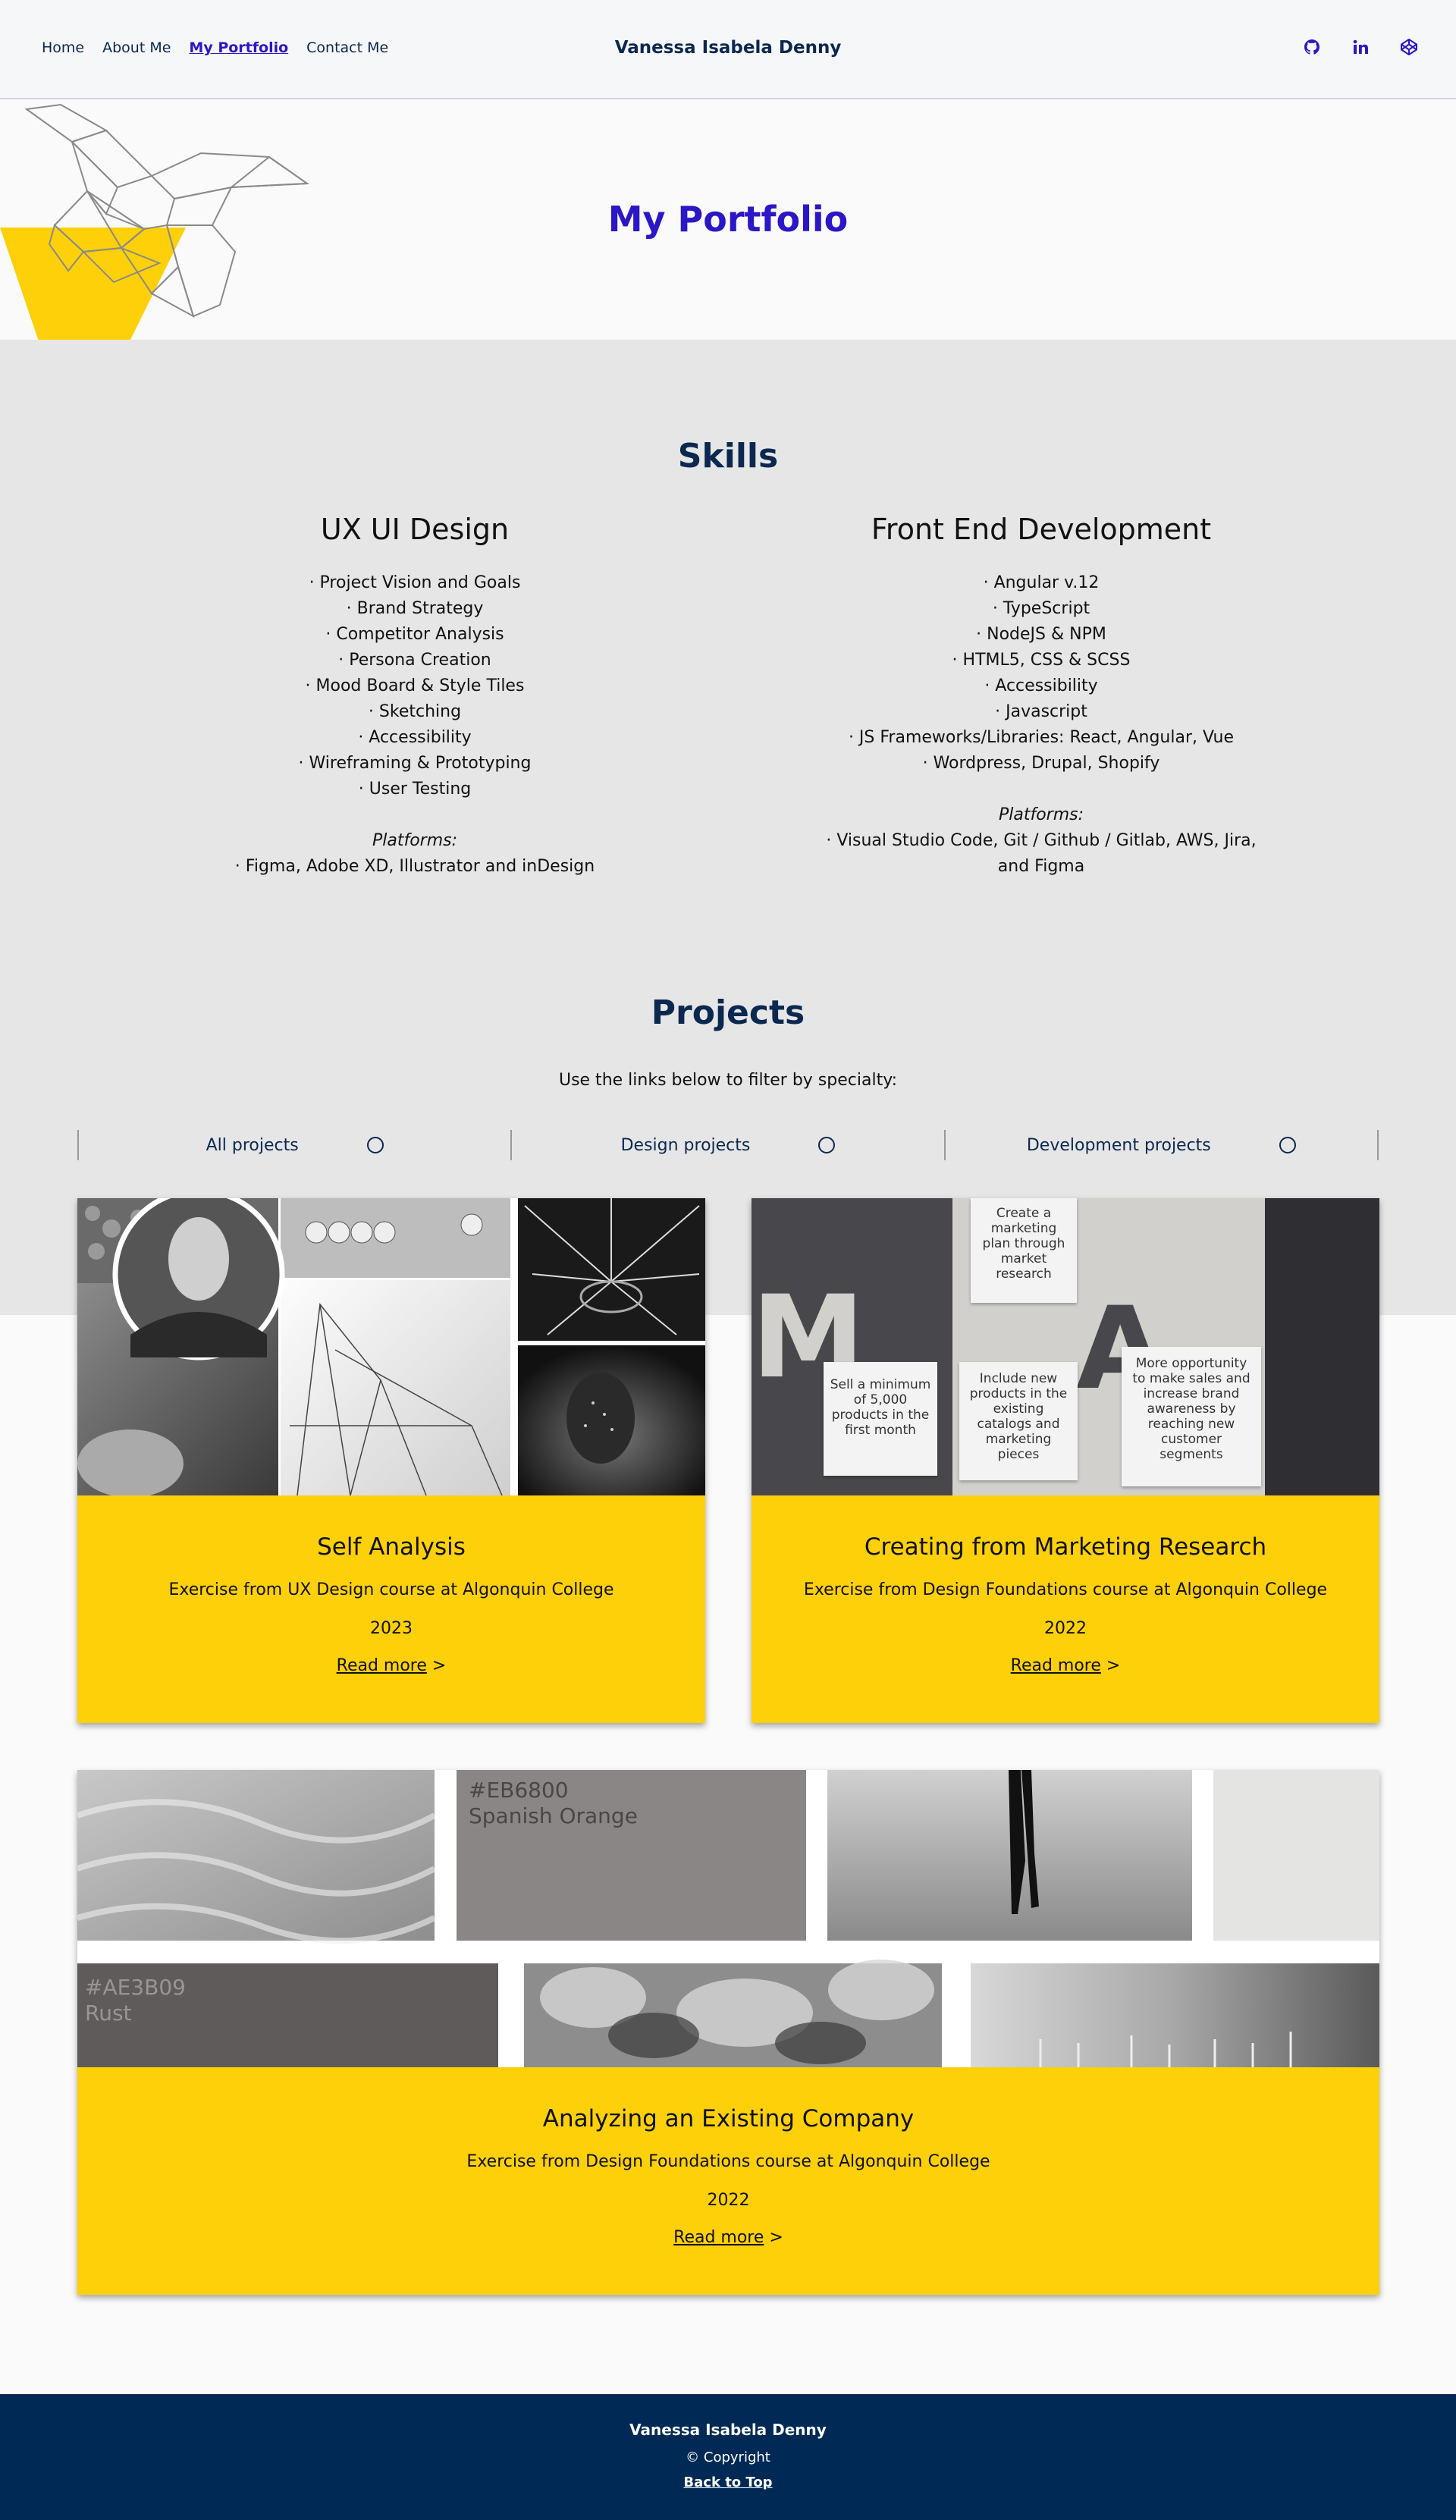 Image resolution: width=1456 pixels, height=2520 pixels. I want to click on social-links, so click(1360, 47).